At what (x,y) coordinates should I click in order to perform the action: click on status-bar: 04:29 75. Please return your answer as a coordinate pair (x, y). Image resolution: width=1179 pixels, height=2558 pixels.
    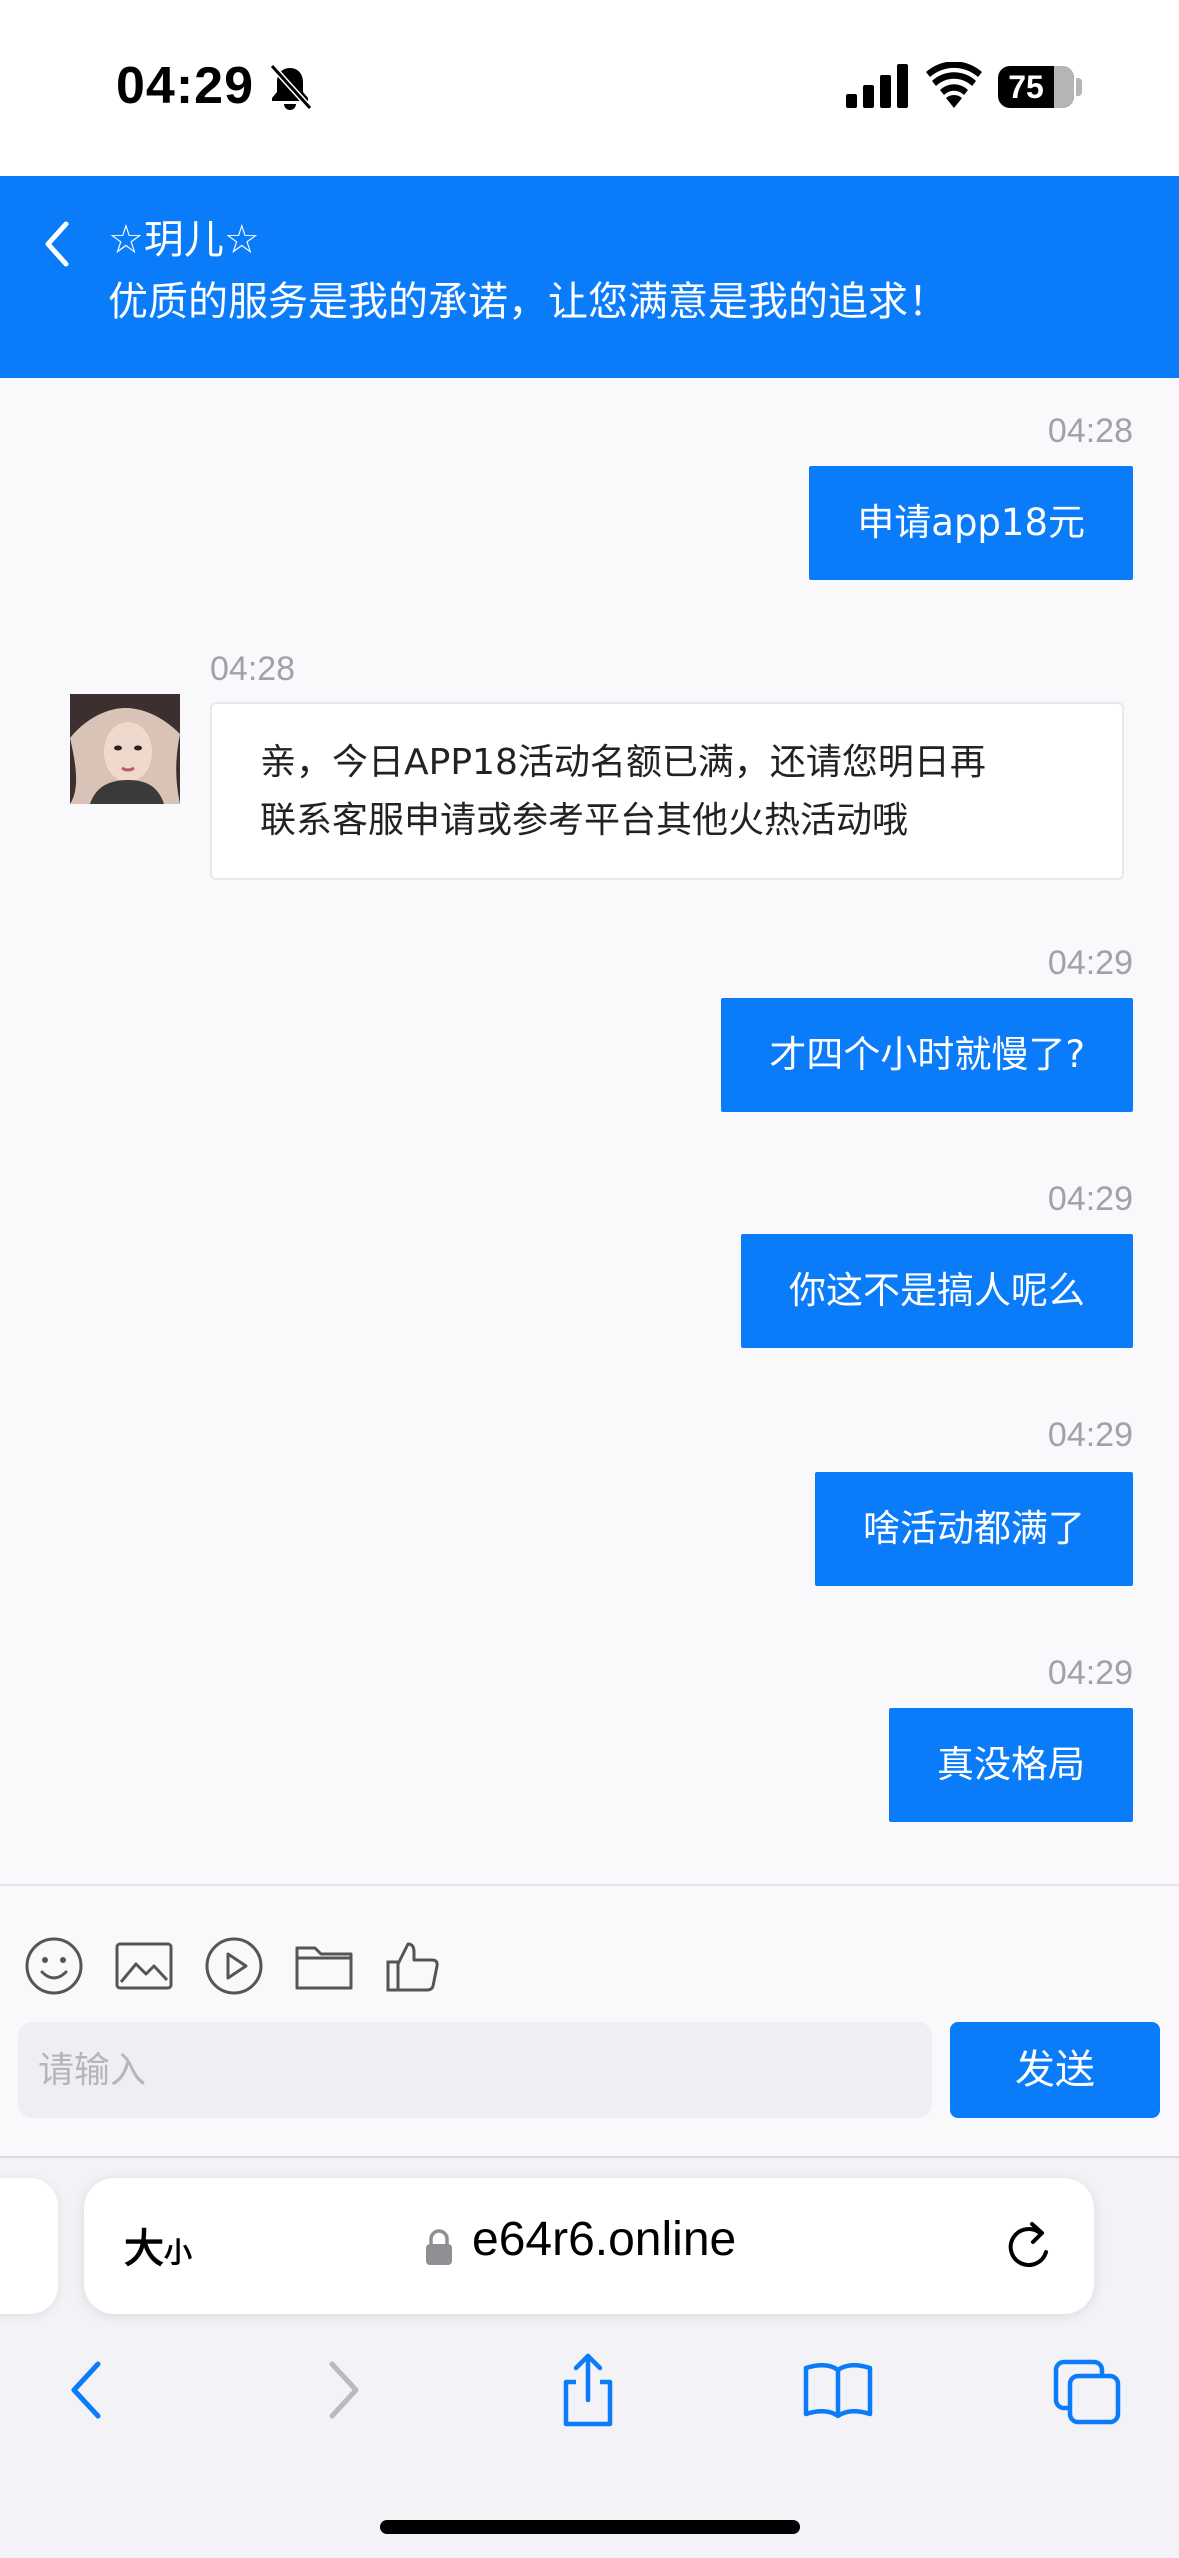
    Looking at the image, I should click on (589, 88).